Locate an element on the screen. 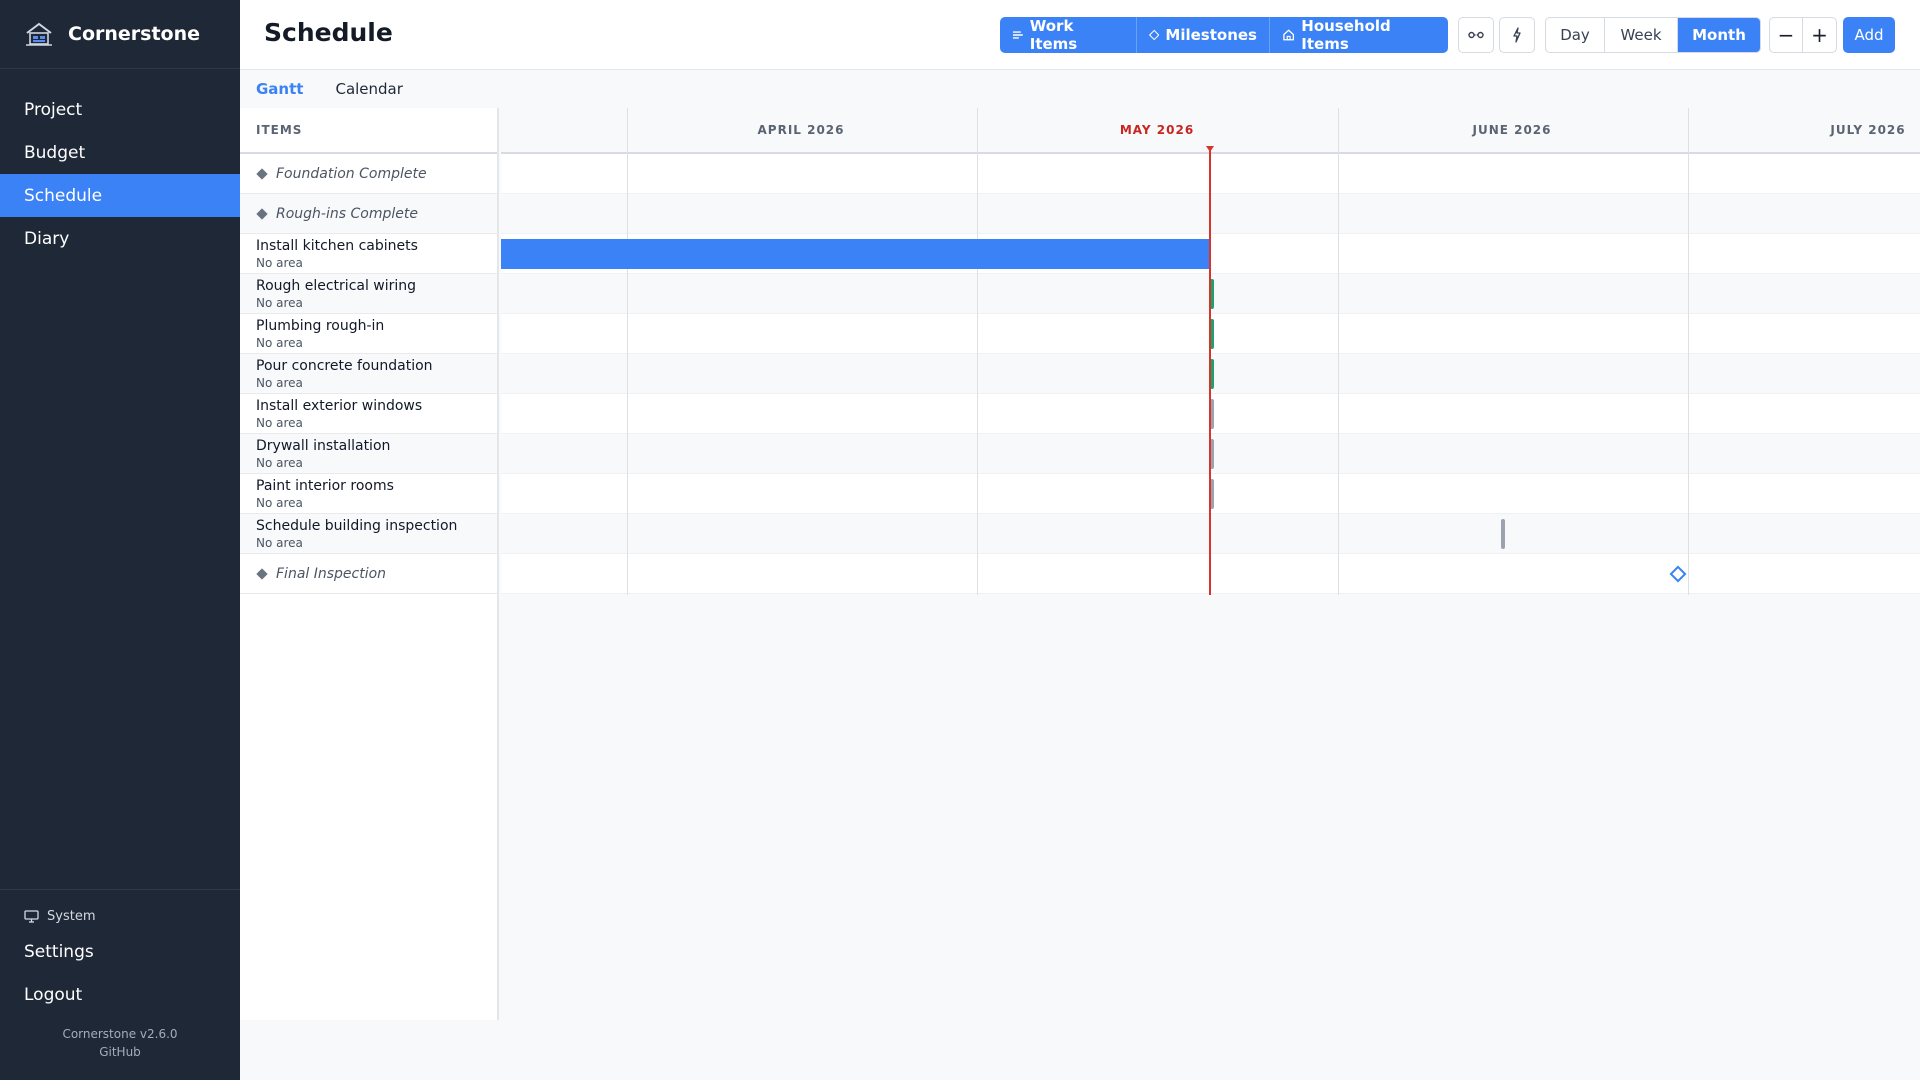  system-theme-toggle: System is located at coordinates (120, 916).